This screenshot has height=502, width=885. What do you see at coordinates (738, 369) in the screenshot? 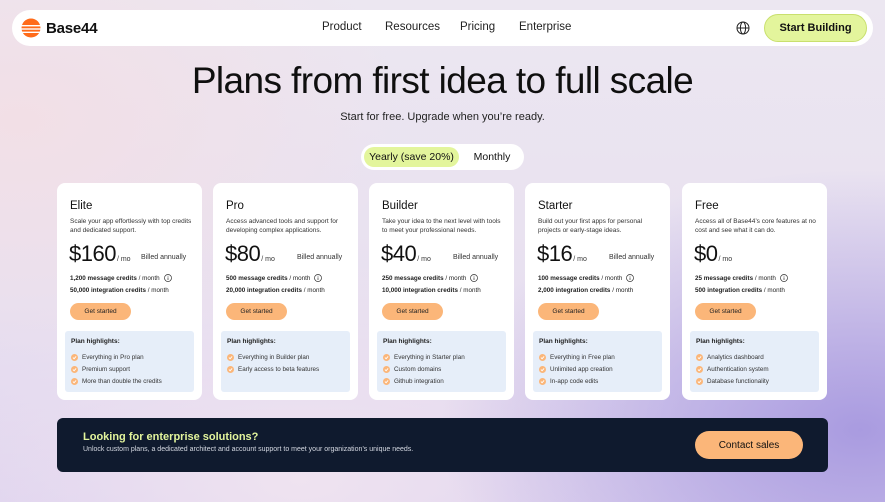
I see `highlight-text: Authentication system` at bounding box center [738, 369].